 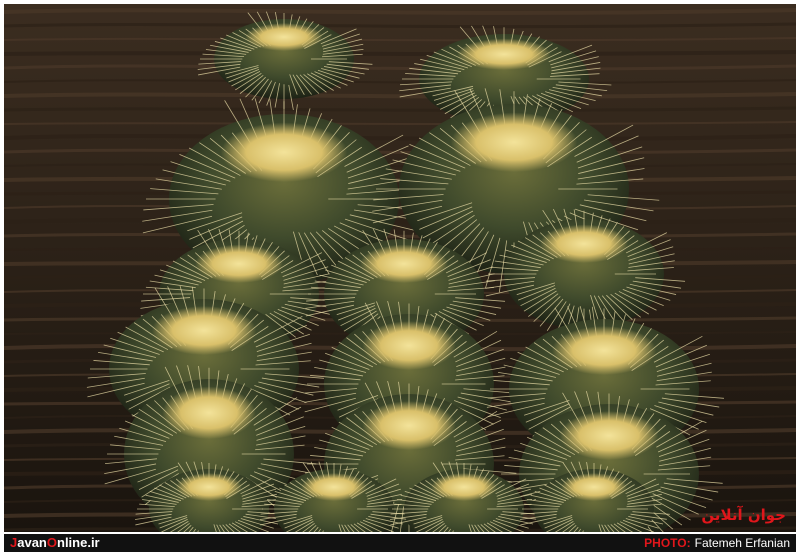 I want to click on site-name-accent: O, so click(x=51, y=542).